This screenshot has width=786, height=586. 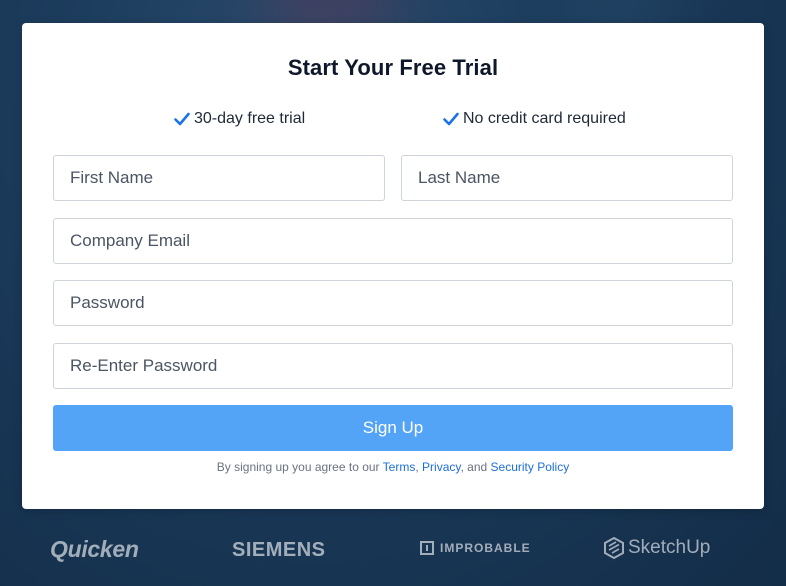 I want to click on privacy-link: Privacy, so click(x=441, y=467).